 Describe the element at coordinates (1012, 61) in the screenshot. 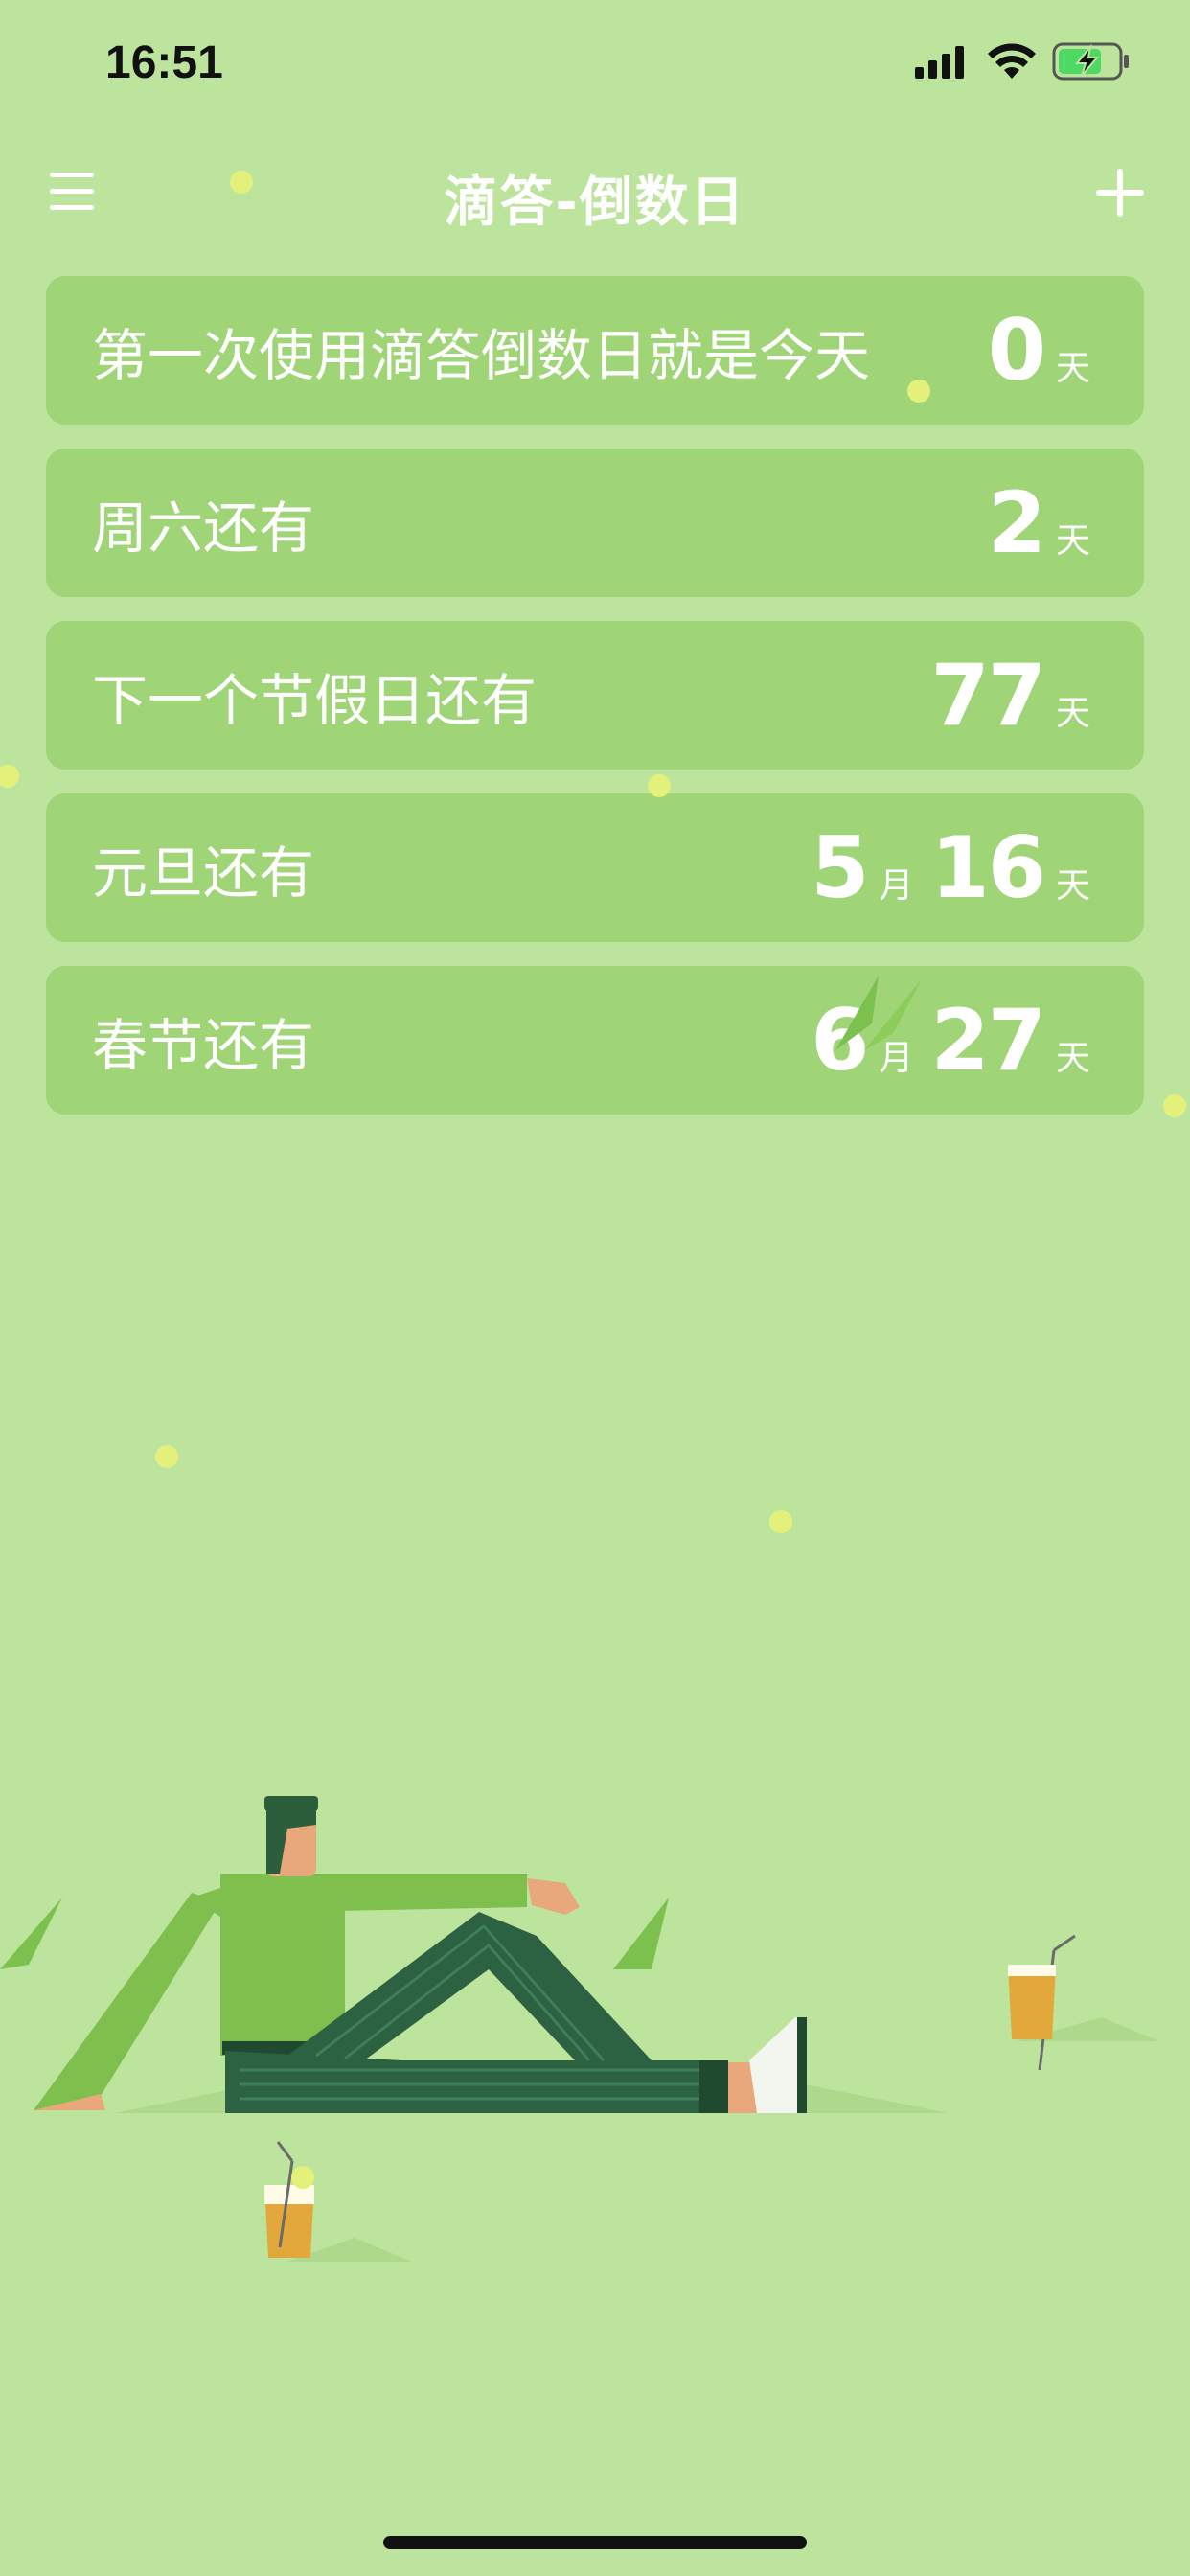

I see `wifi-icon` at that location.